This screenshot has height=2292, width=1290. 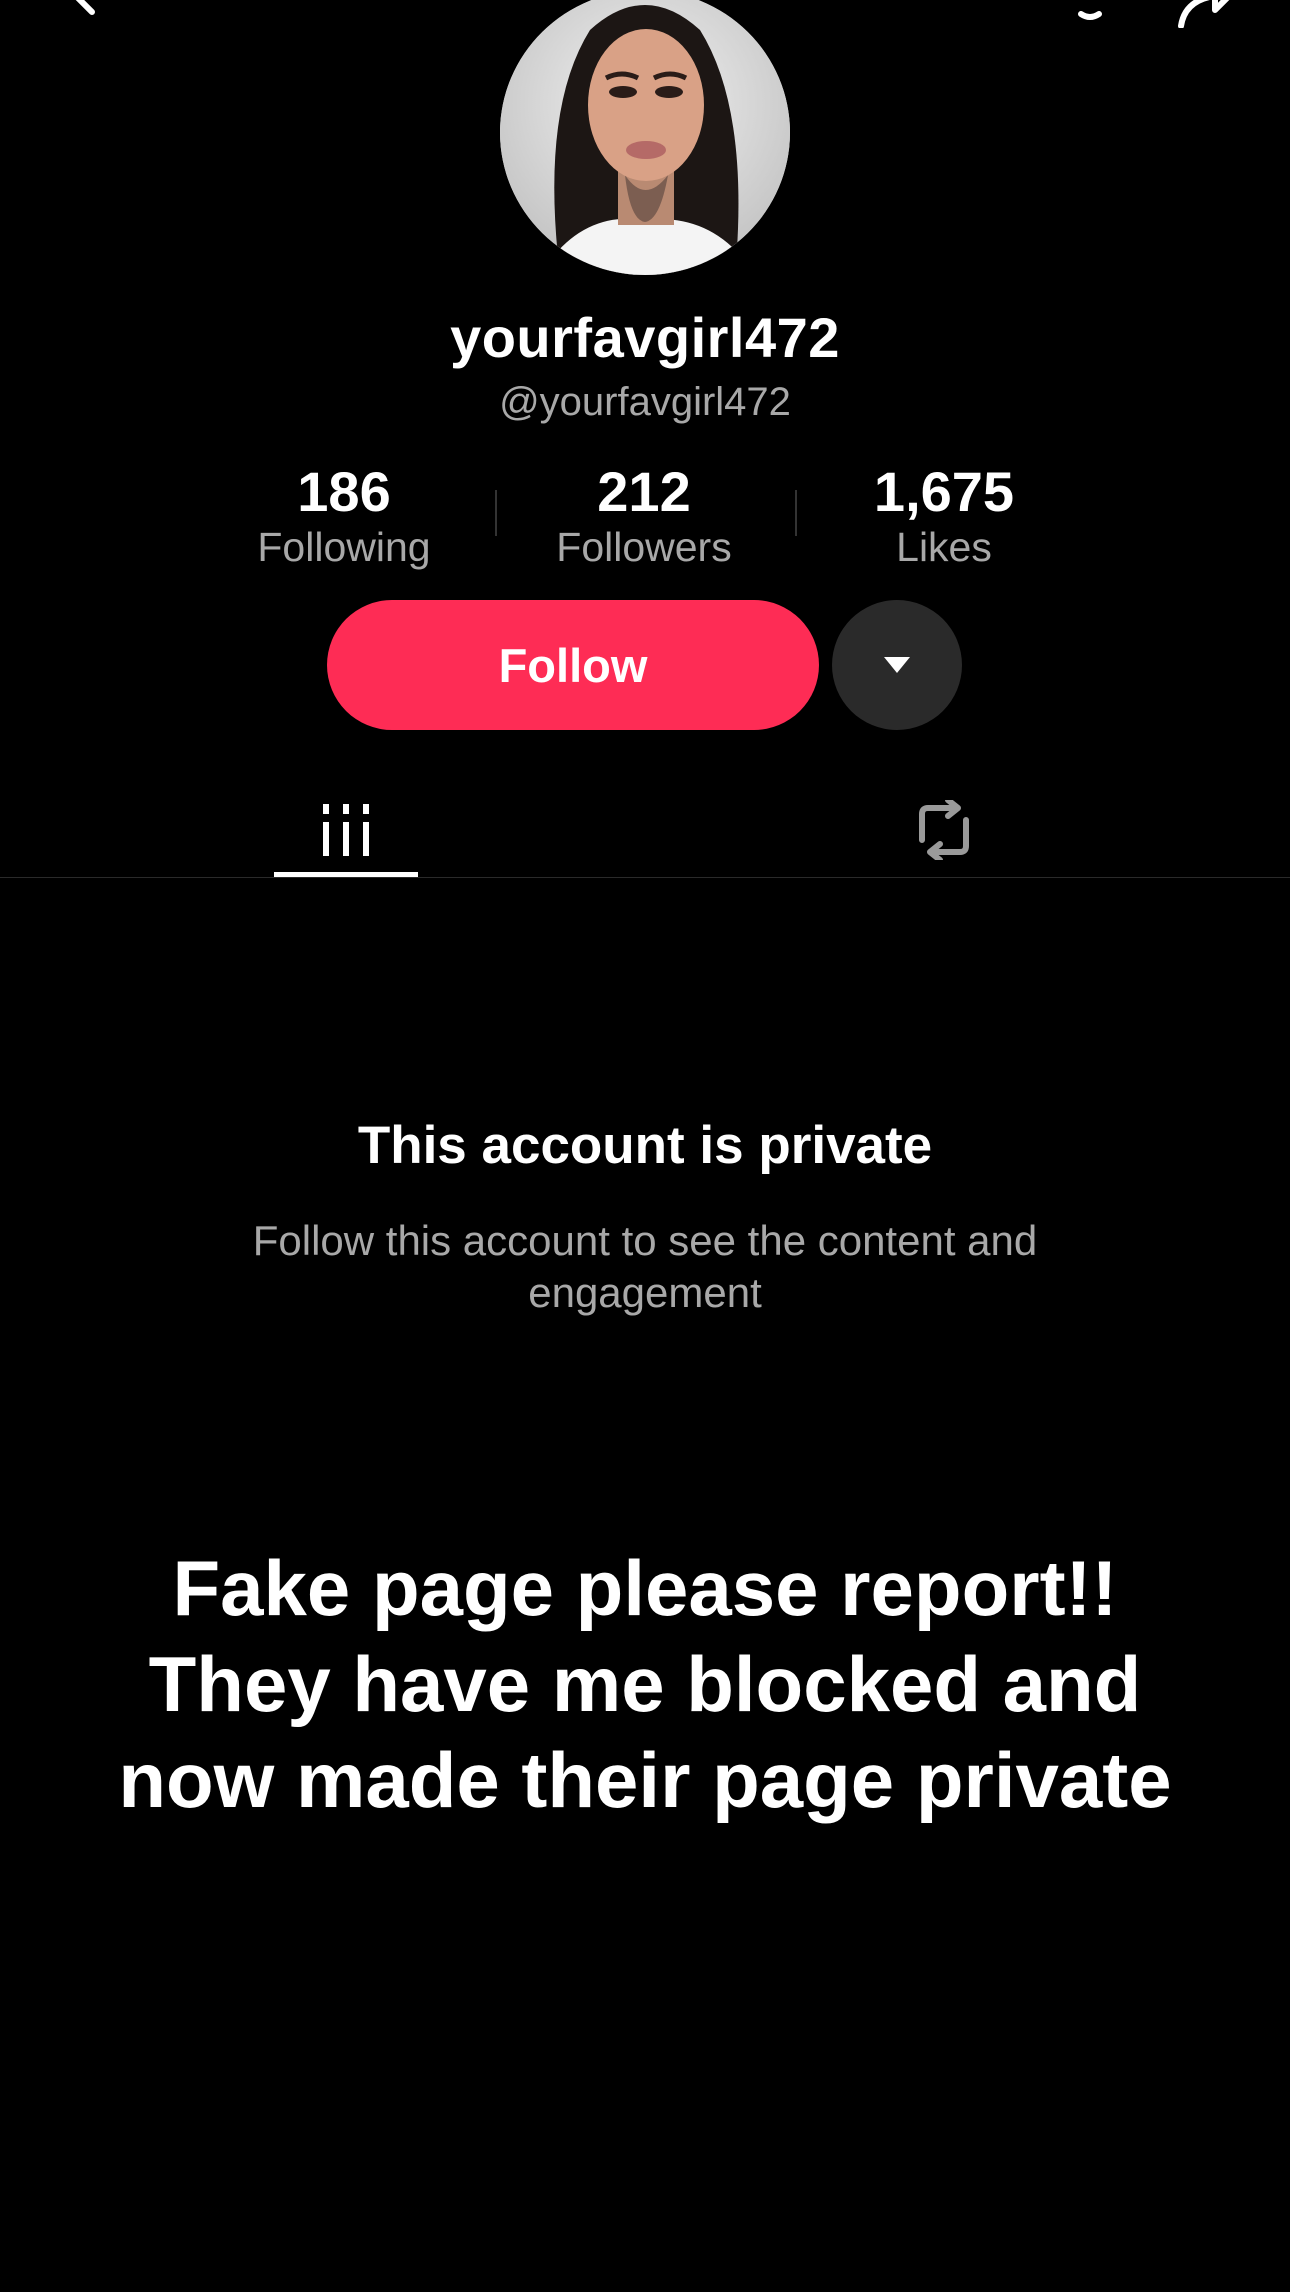 I want to click on caption-line: They have me blocked and, so click(x=645, y=1684).